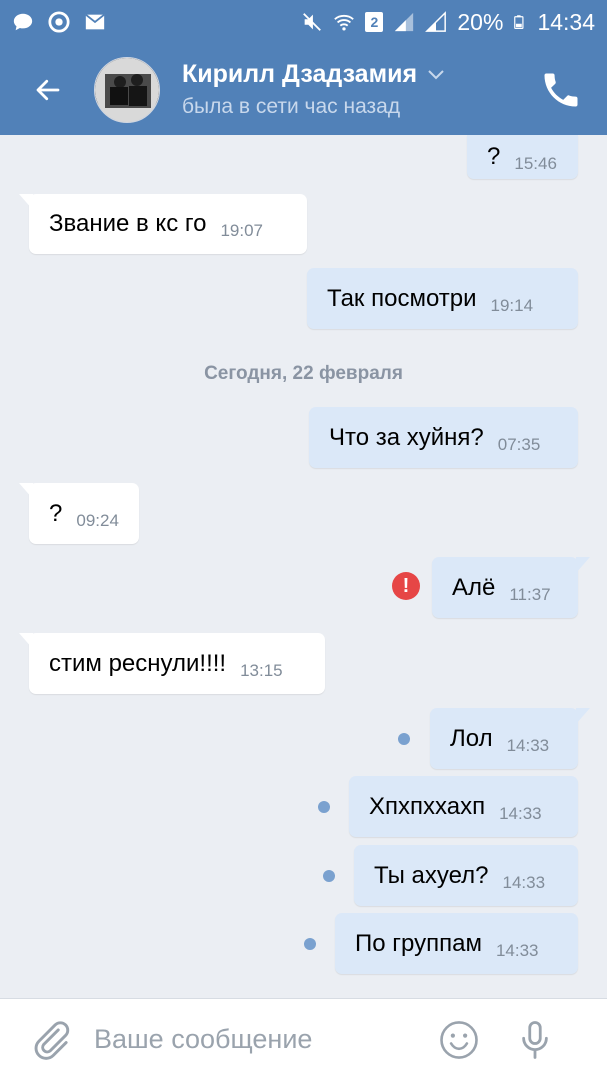  I want to click on outgoing-message: Так посмотри 19:14, so click(442, 298).